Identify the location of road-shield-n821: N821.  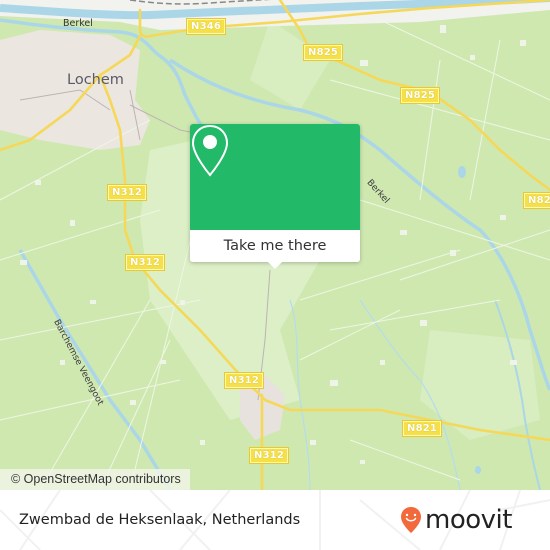
(422, 428).